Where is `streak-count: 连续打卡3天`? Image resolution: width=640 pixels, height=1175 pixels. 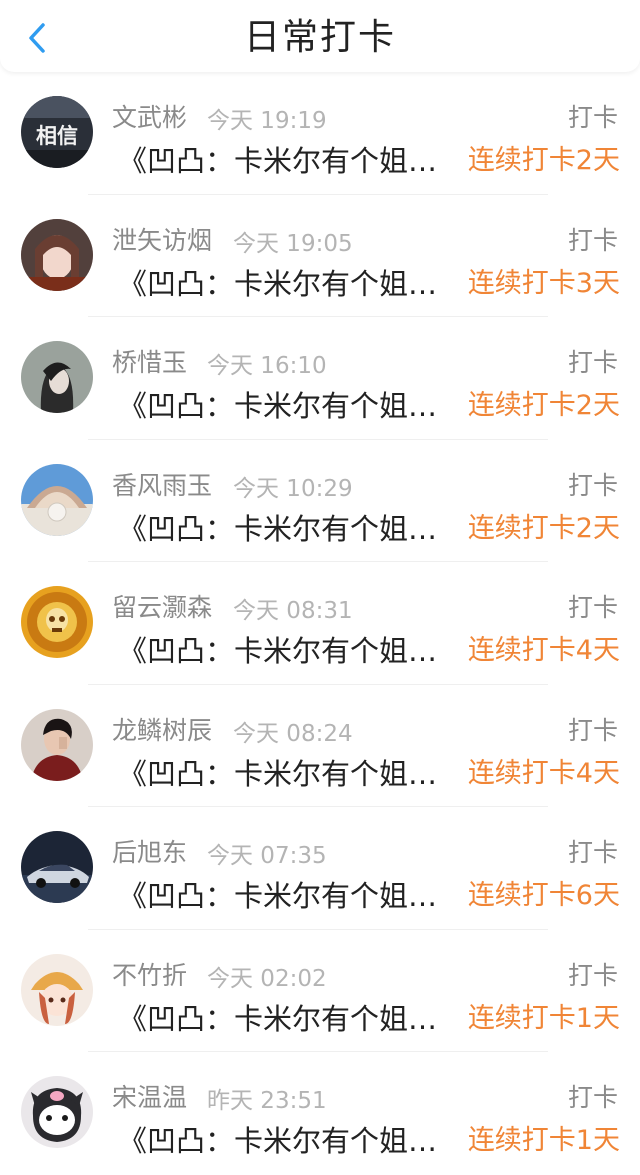 streak-count: 连续打卡3天 is located at coordinates (543, 283).